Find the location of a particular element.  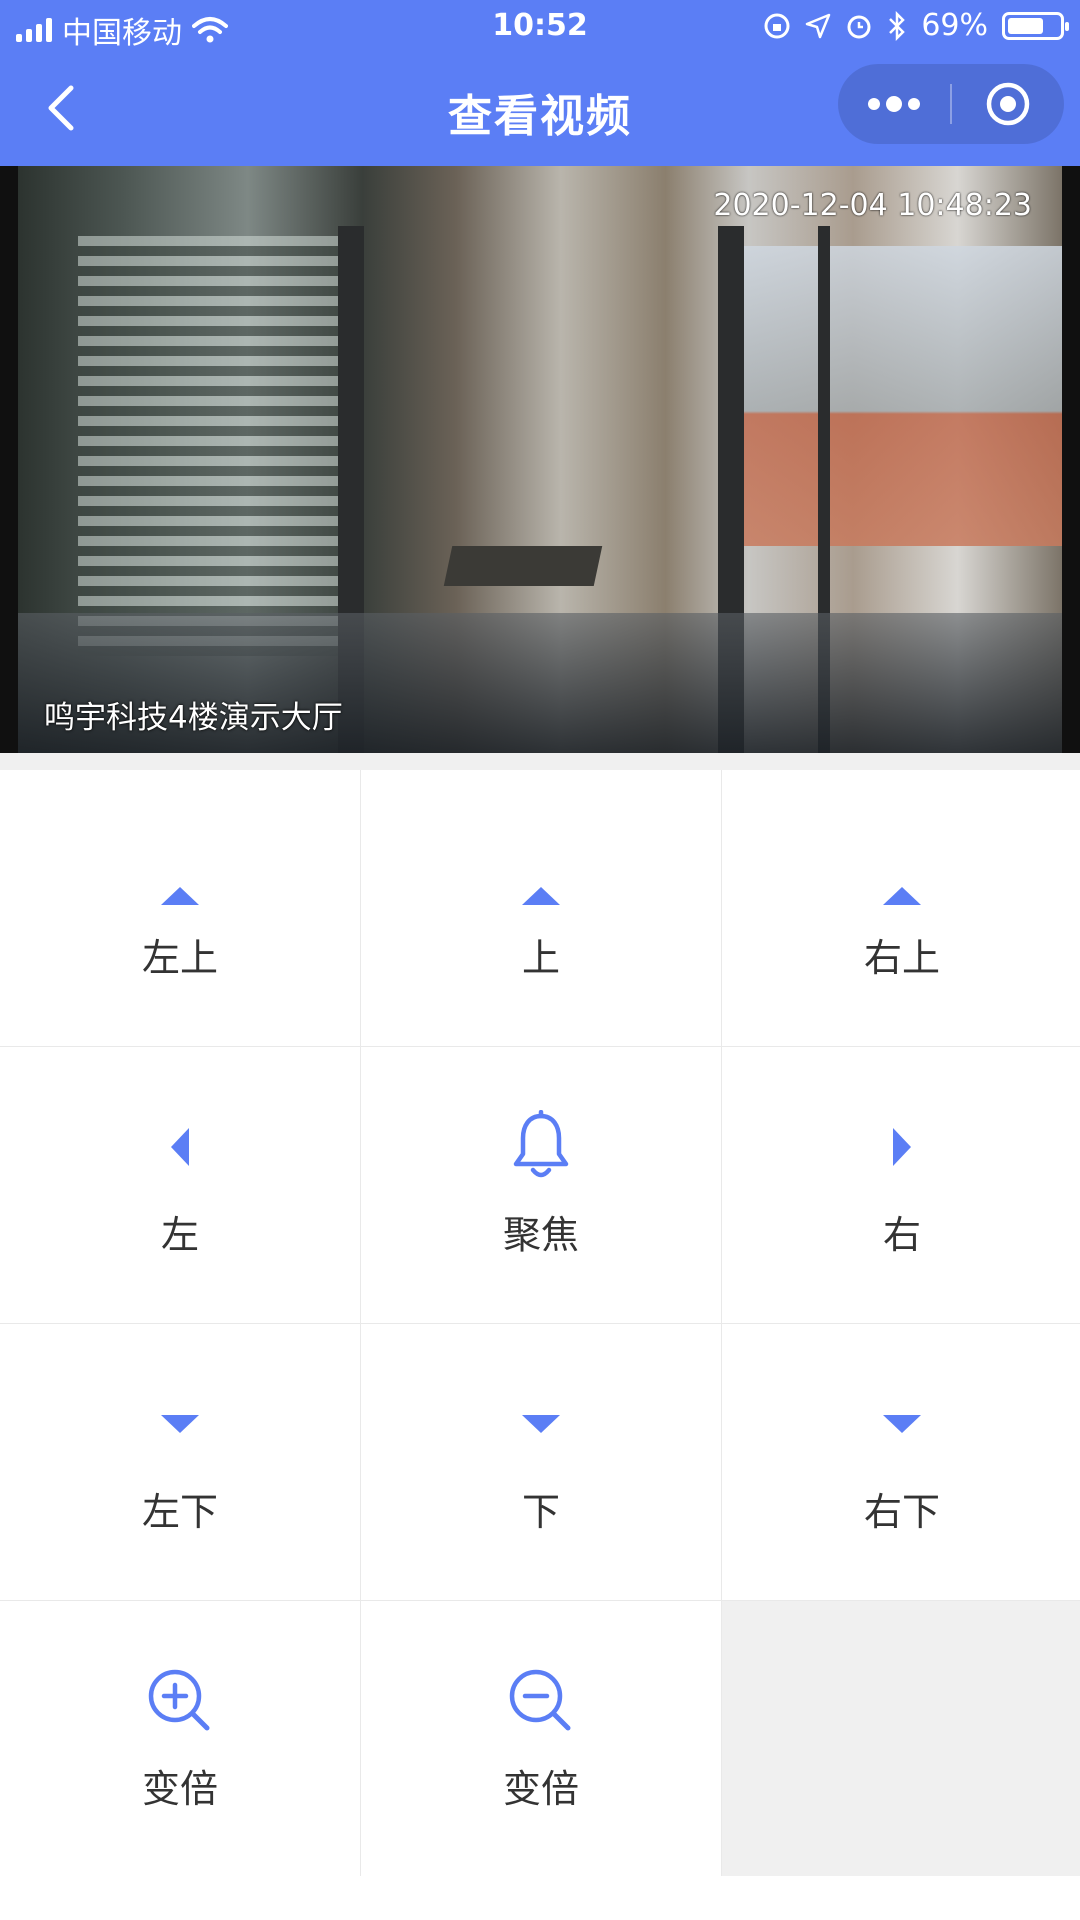

mini-program-capsule is located at coordinates (951, 104).